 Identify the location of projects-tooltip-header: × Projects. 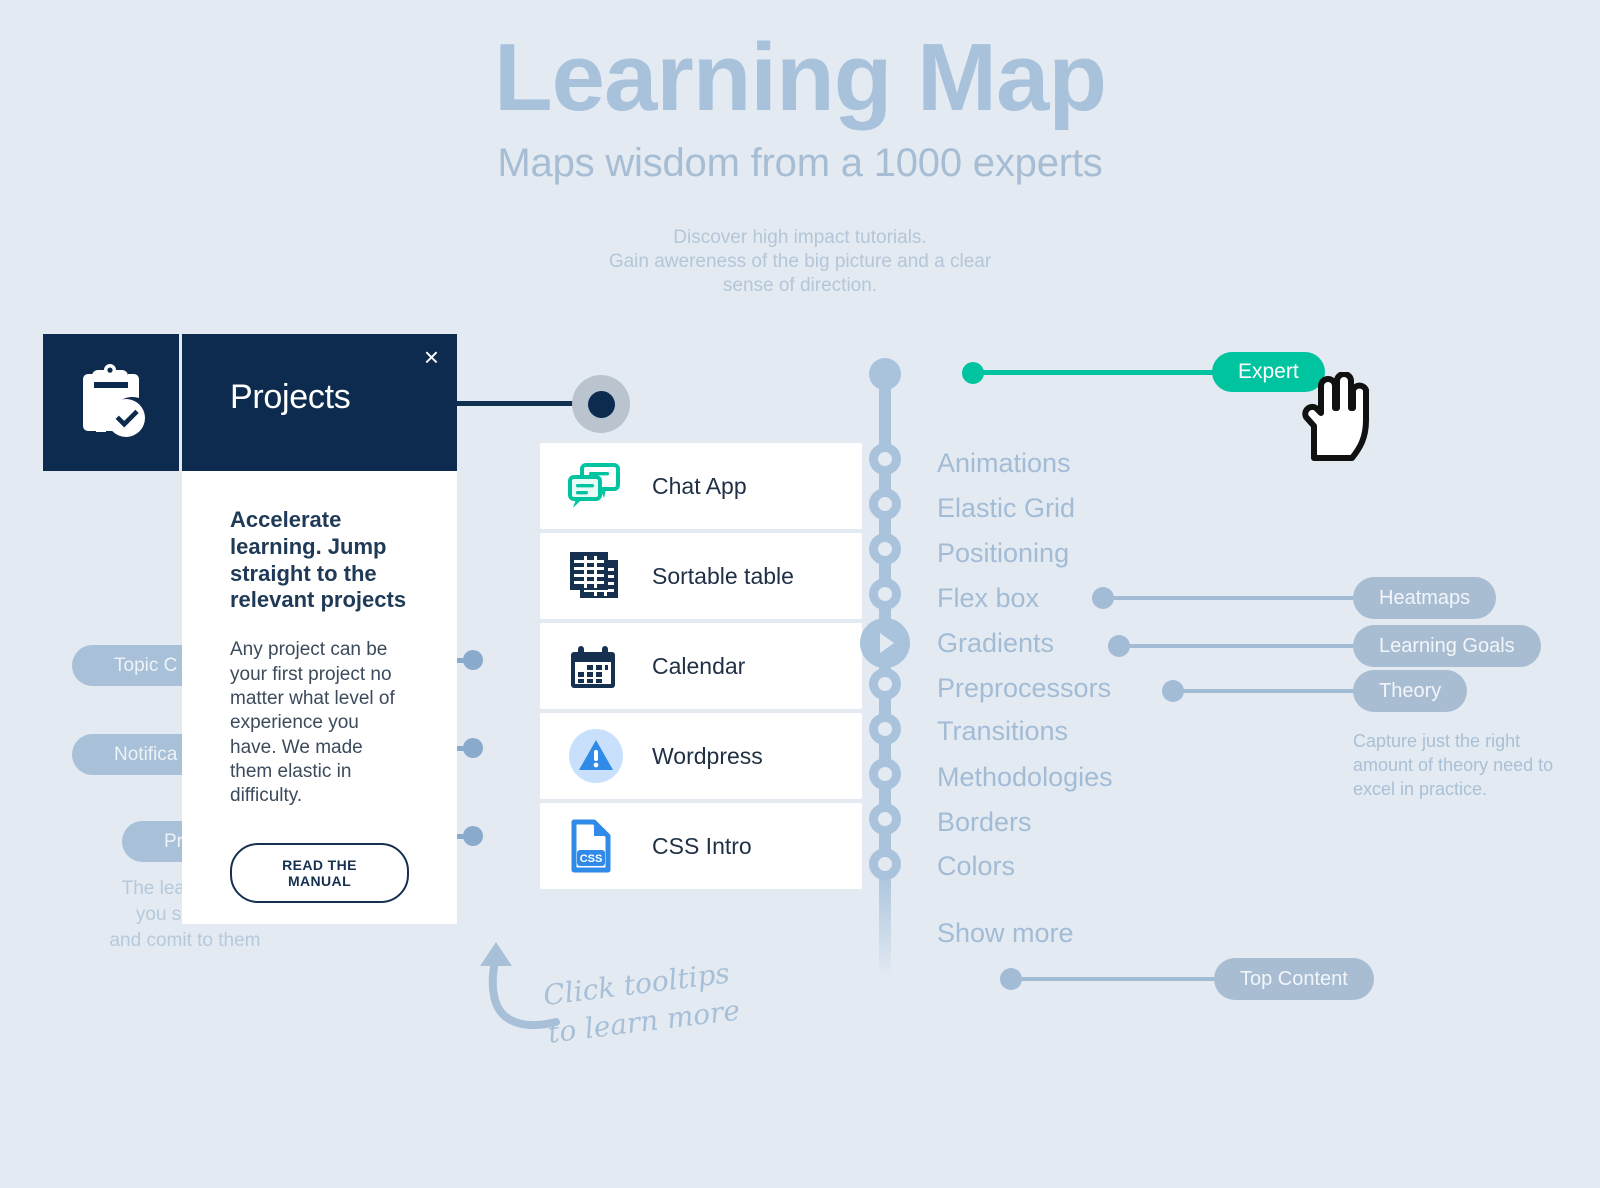
(319, 402).